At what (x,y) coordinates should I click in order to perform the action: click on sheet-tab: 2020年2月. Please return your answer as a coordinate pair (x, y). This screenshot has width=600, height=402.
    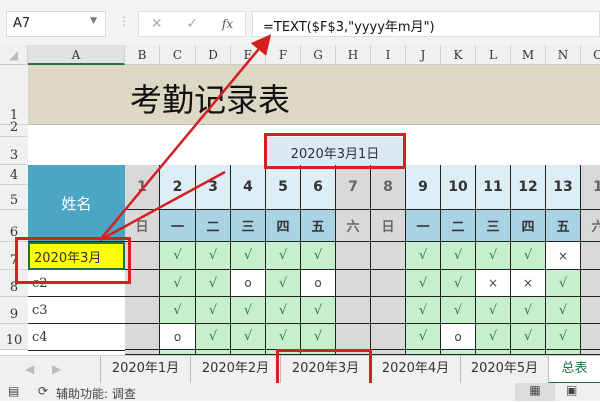
    Looking at the image, I should click on (235, 370).